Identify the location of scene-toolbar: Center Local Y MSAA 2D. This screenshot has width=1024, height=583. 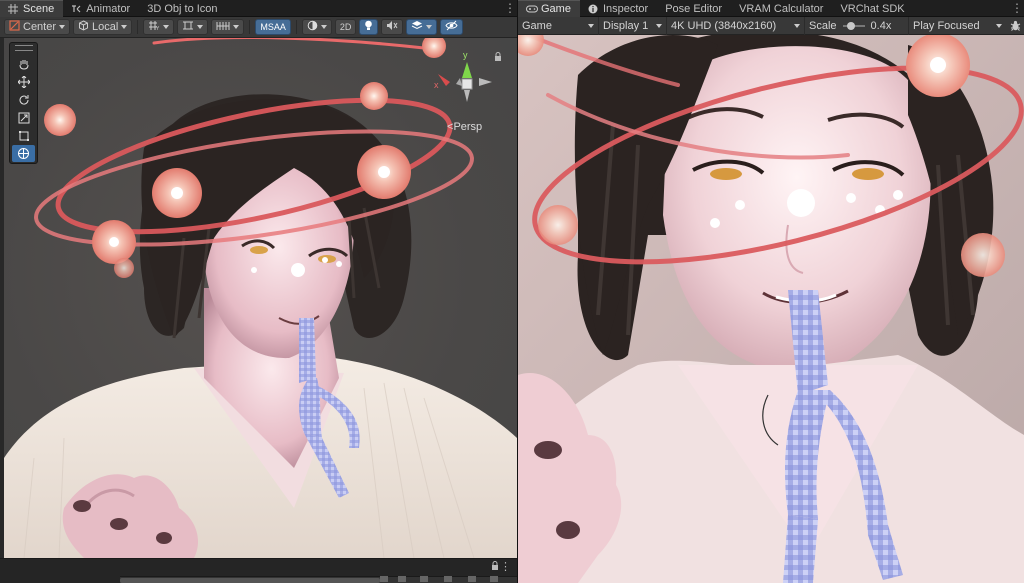
(258, 27).